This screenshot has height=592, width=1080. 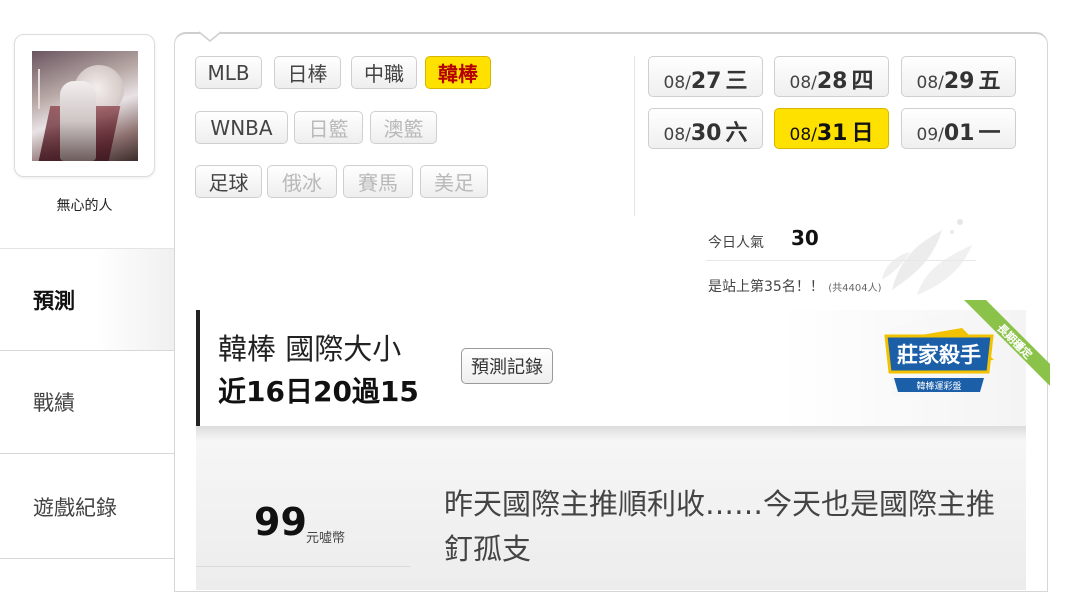 I want to click on date-day: 29, so click(x=959, y=81).